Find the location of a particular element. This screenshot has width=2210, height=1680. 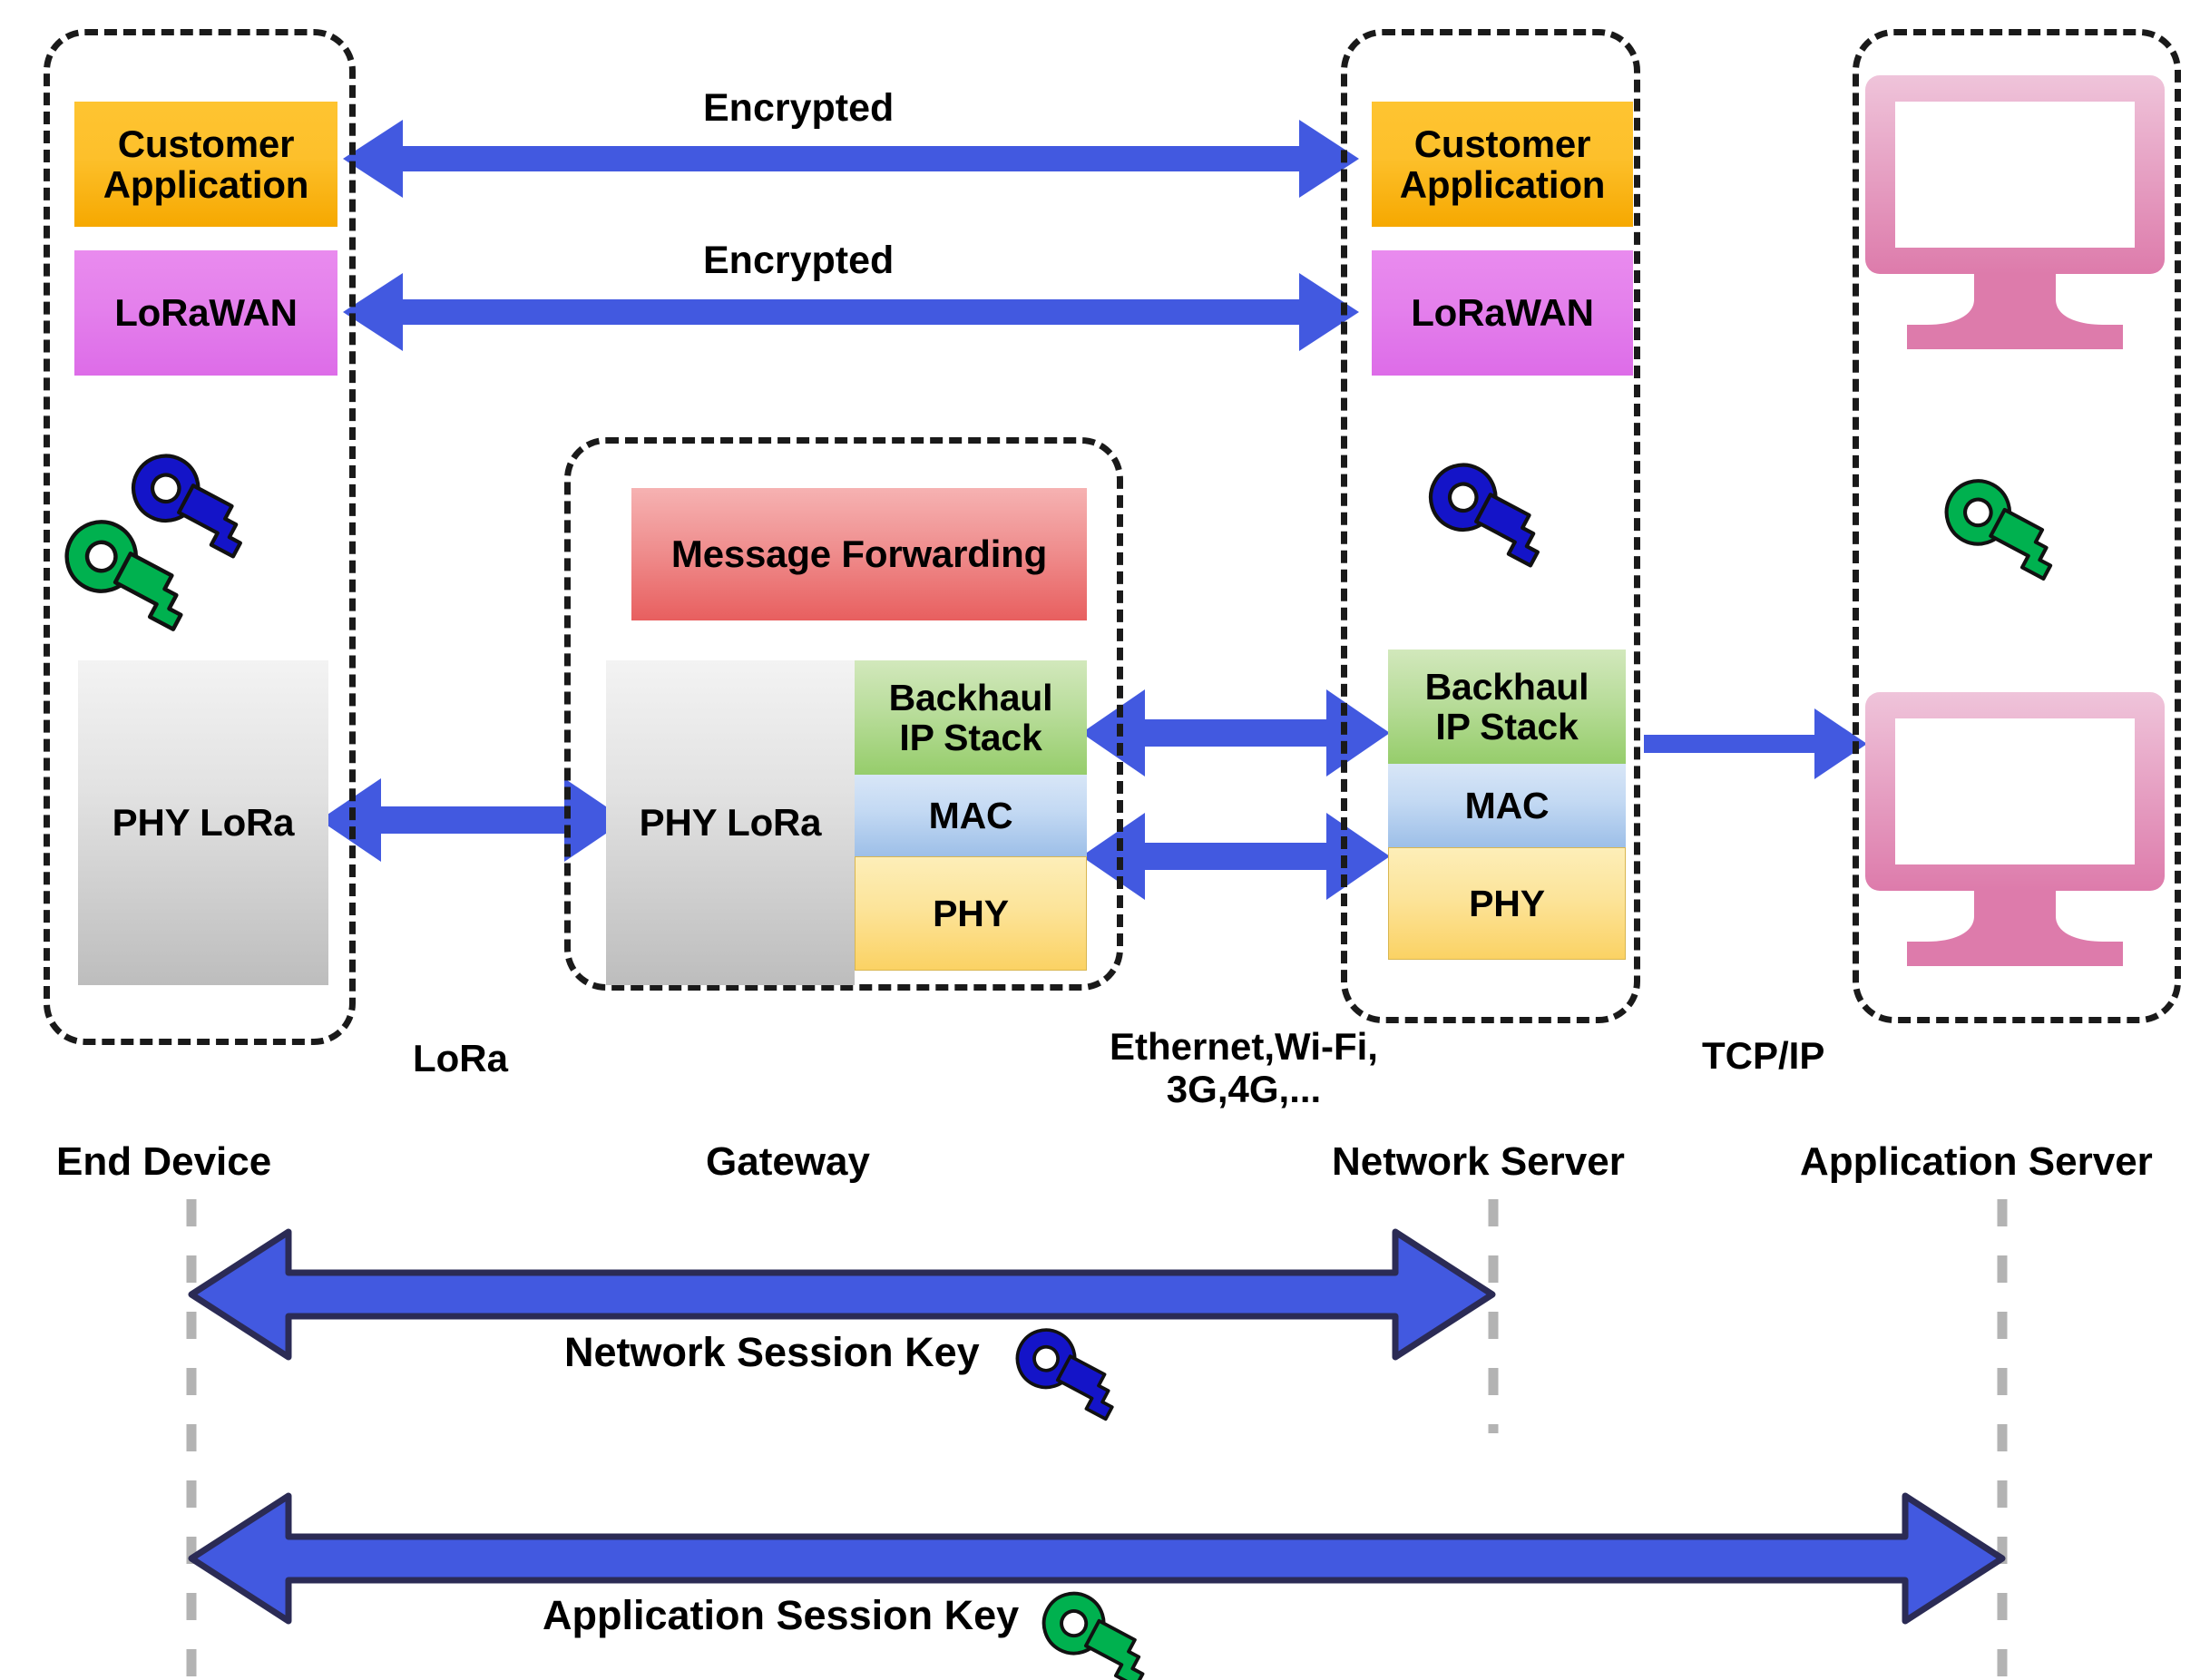

network-server-lorawan-label: LoRaWAN is located at coordinates (1502, 313).